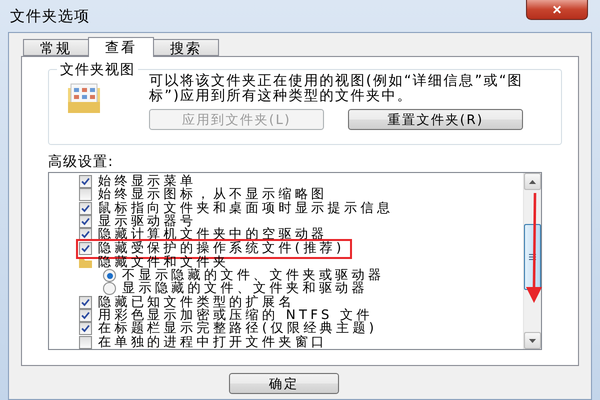 The image size is (600, 400). What do you see at coordinates (246, 208) in the screenshot?
I see `option-label: 鼠标指向文件夹和桌面项时显示提示信息` at bounding box center [246, 208].